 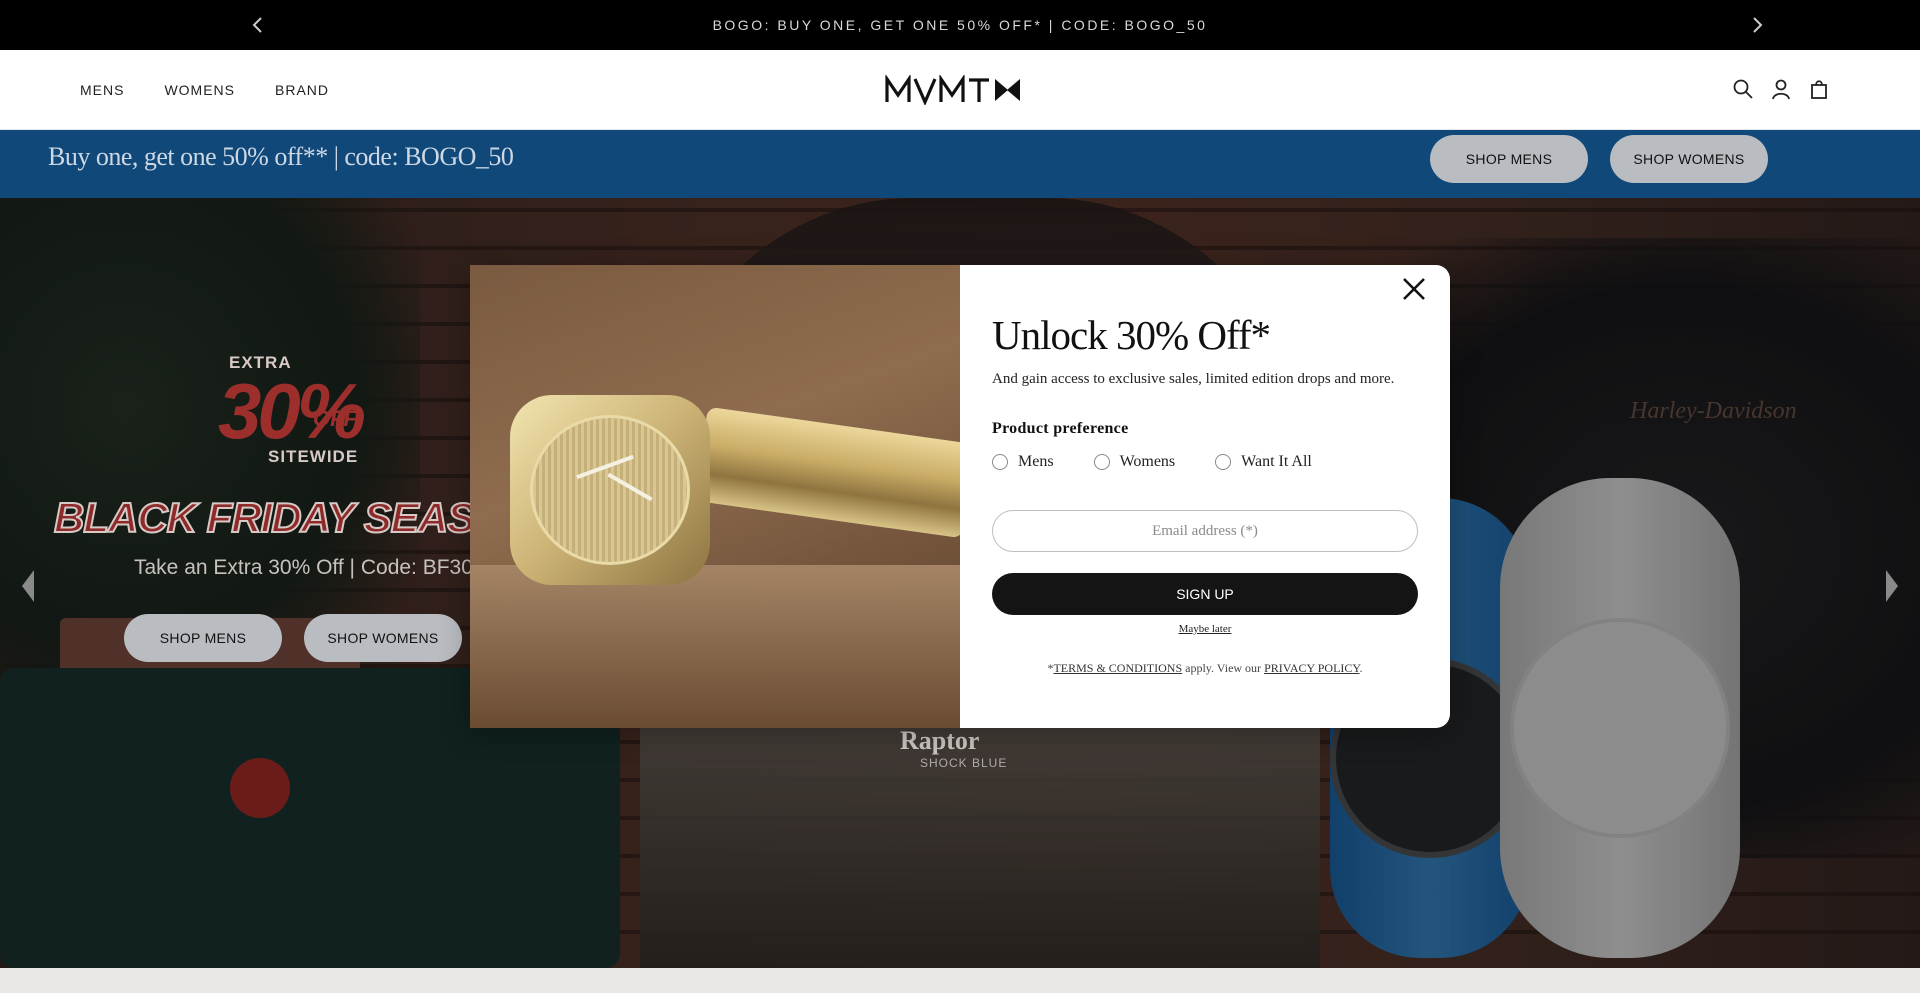 What do you see at coordinates (383, 638) in the screenshot?
I see `hero-shop-womens-button: SHOP WOMENS` at bounding box center [383, 638].